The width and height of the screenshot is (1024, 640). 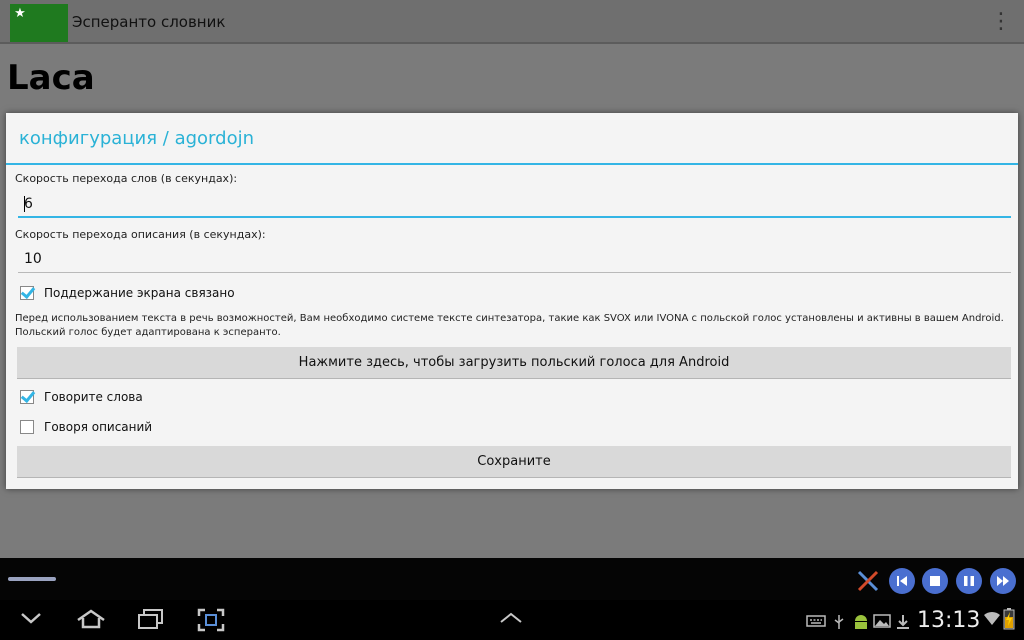 What do you see at coordinates (512, 164) in the screenshot?
I see `dialog-title-divider` at bounding box center [512, 164].